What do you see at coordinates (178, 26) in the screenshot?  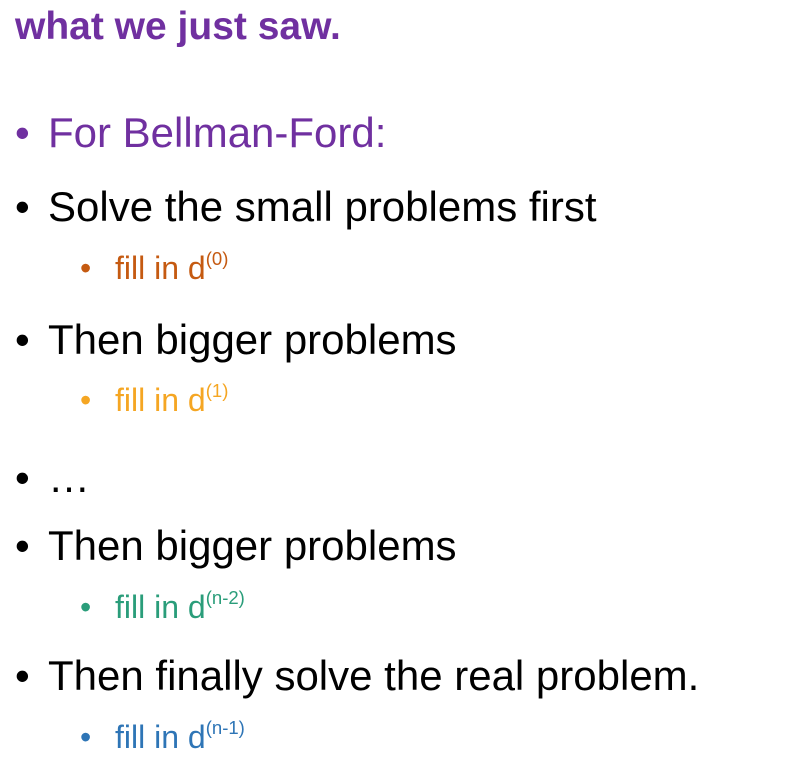 I see `slide-heading: what we just saw.` at bounding box center [178, 26].